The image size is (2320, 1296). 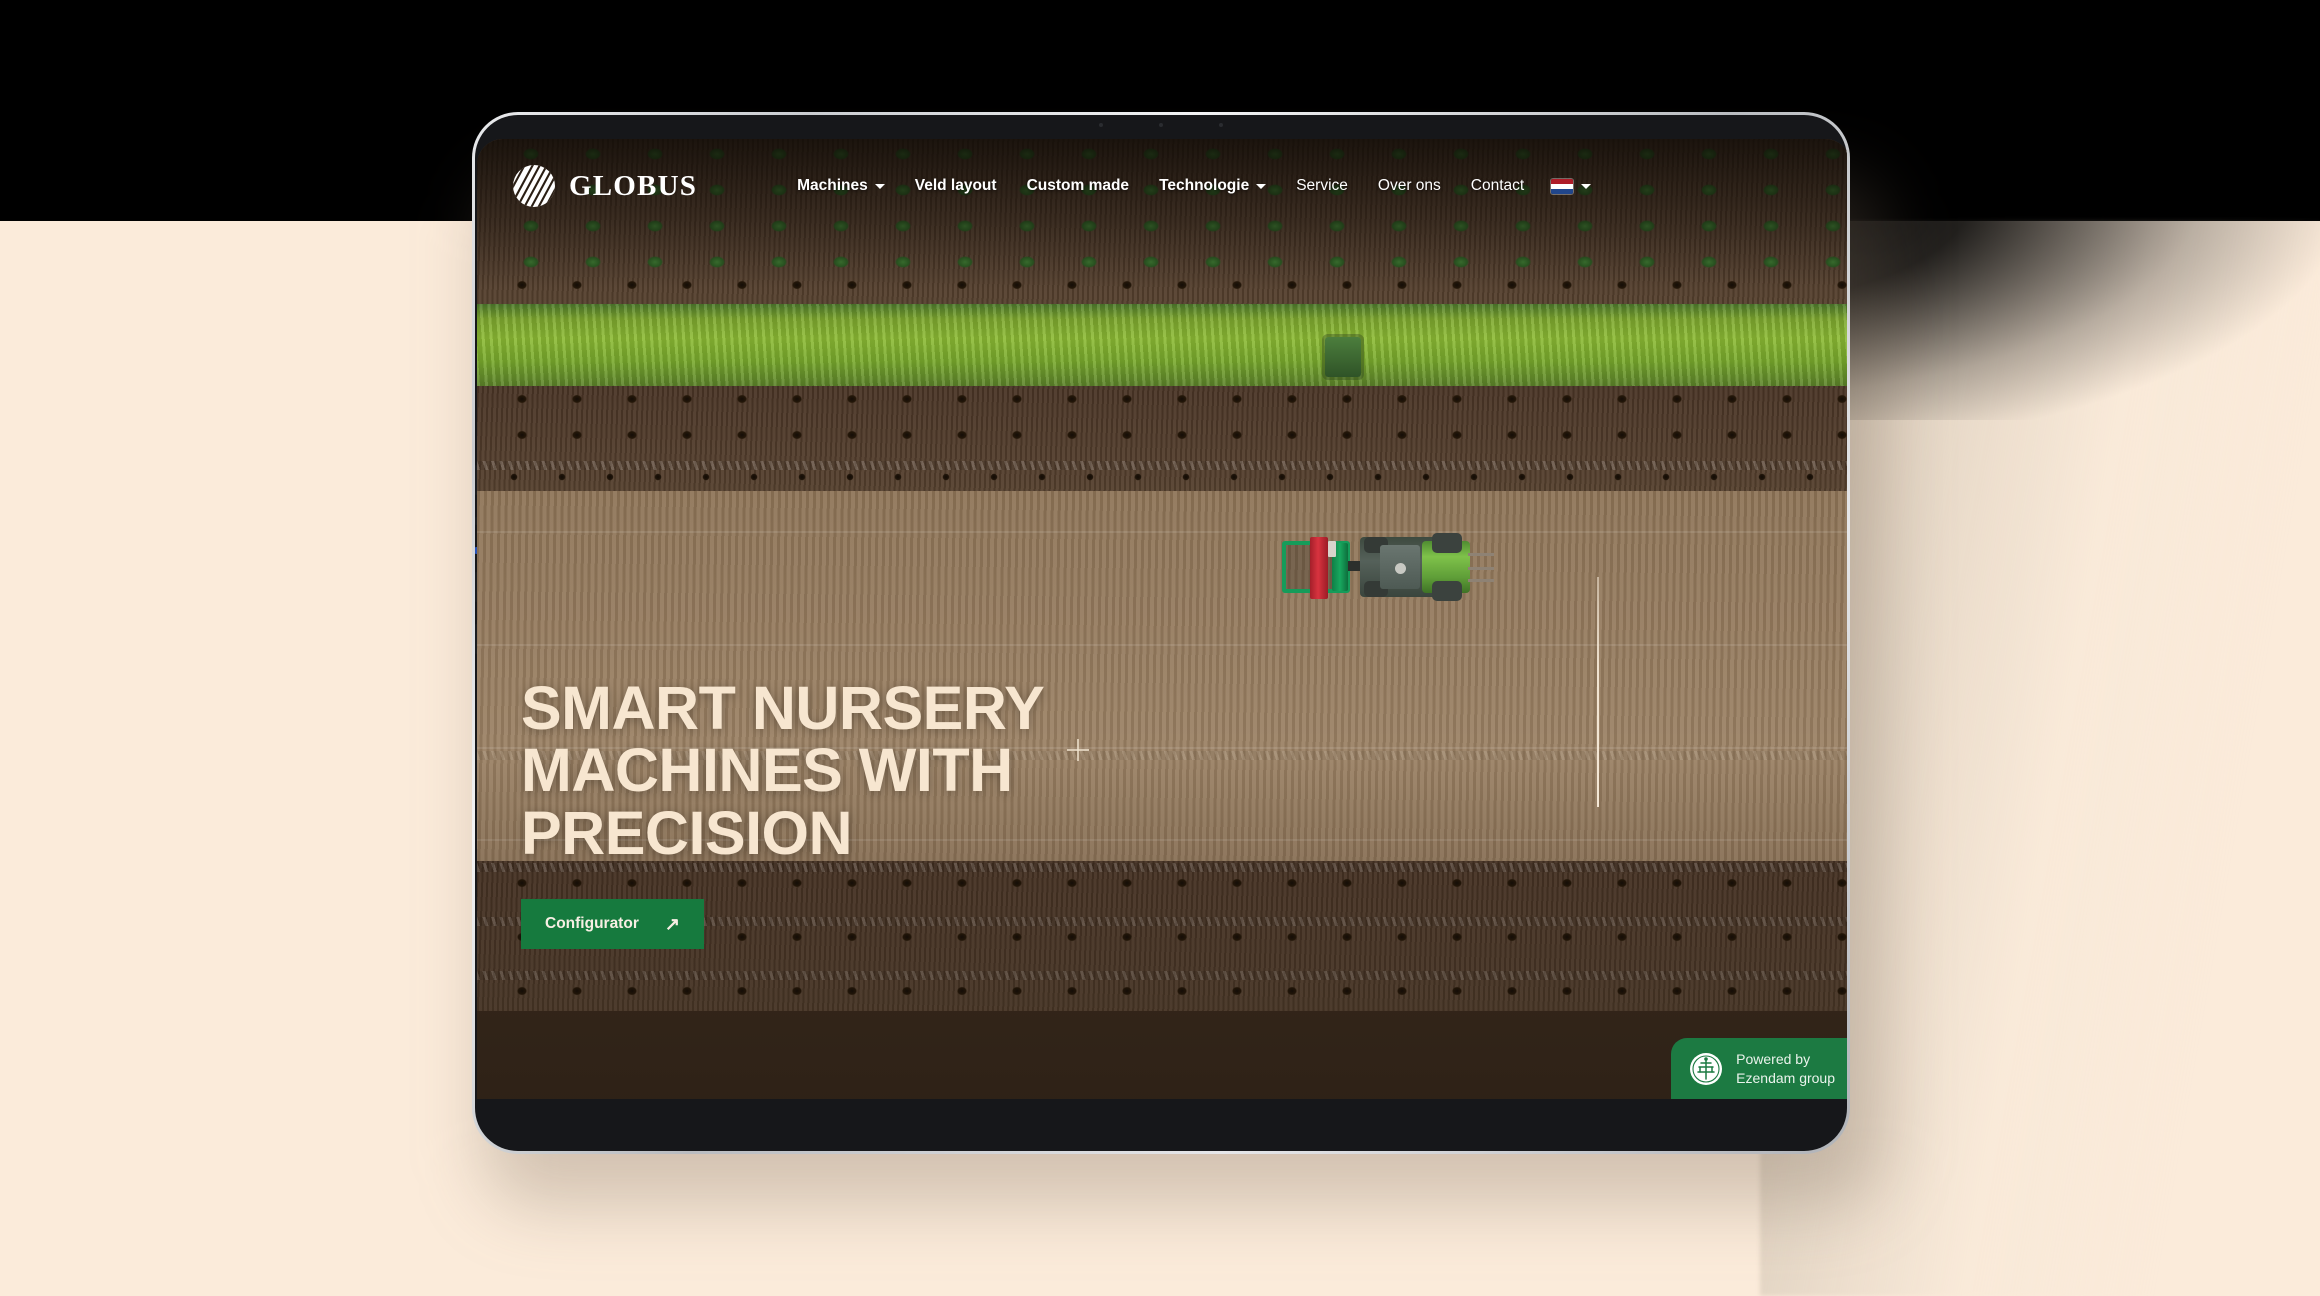 I want to click on configurator-button-label: Configurator, so click(x=592, y=923).